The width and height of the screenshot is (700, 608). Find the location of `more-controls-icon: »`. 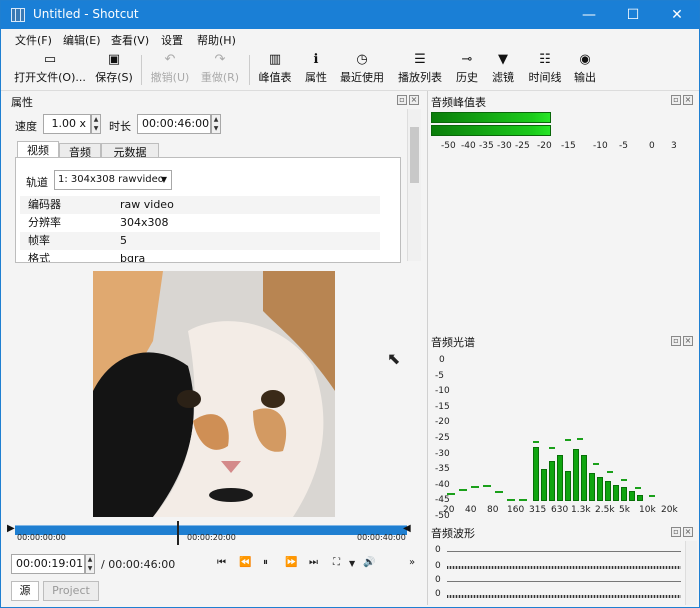

more-controls-icon: » is located at coordinates (412, 562).